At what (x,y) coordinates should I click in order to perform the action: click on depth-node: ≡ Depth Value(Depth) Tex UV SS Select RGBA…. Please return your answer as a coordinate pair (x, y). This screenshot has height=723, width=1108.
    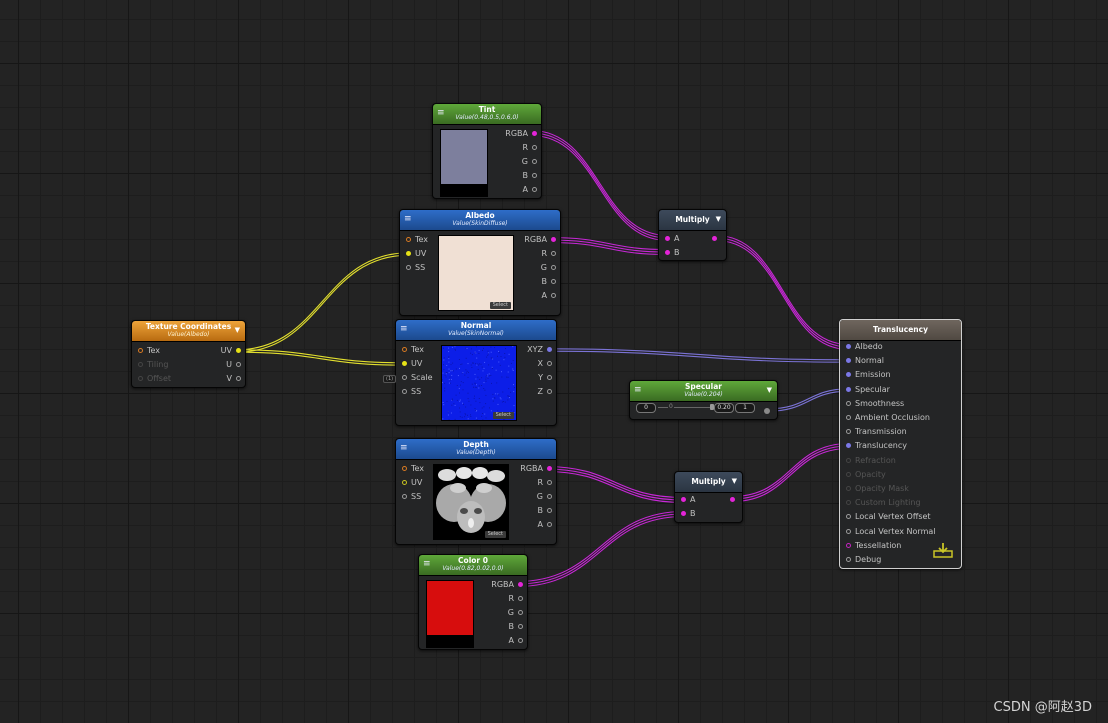
    Looking at the image, I should click on (476, 491).